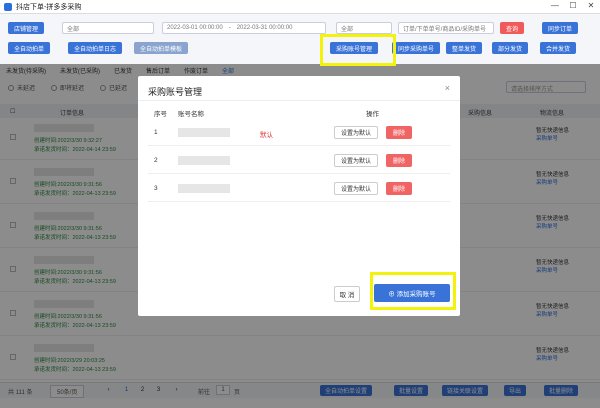 The height and width of the screenshot is (408, 600). What do you see at coordinates (160, 114) in the screenshot?
I see `col-index: 序号` at bounding box center [160, 114].